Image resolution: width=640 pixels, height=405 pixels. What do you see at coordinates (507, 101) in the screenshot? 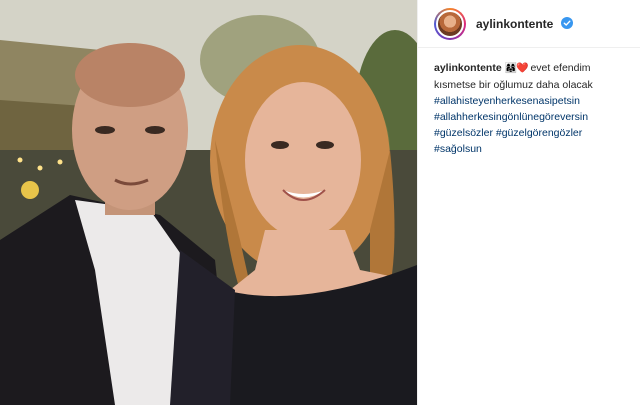
I see `hashtag-link: #allahisteyenherkesenasipetsin` at bounding box center [507, 101].